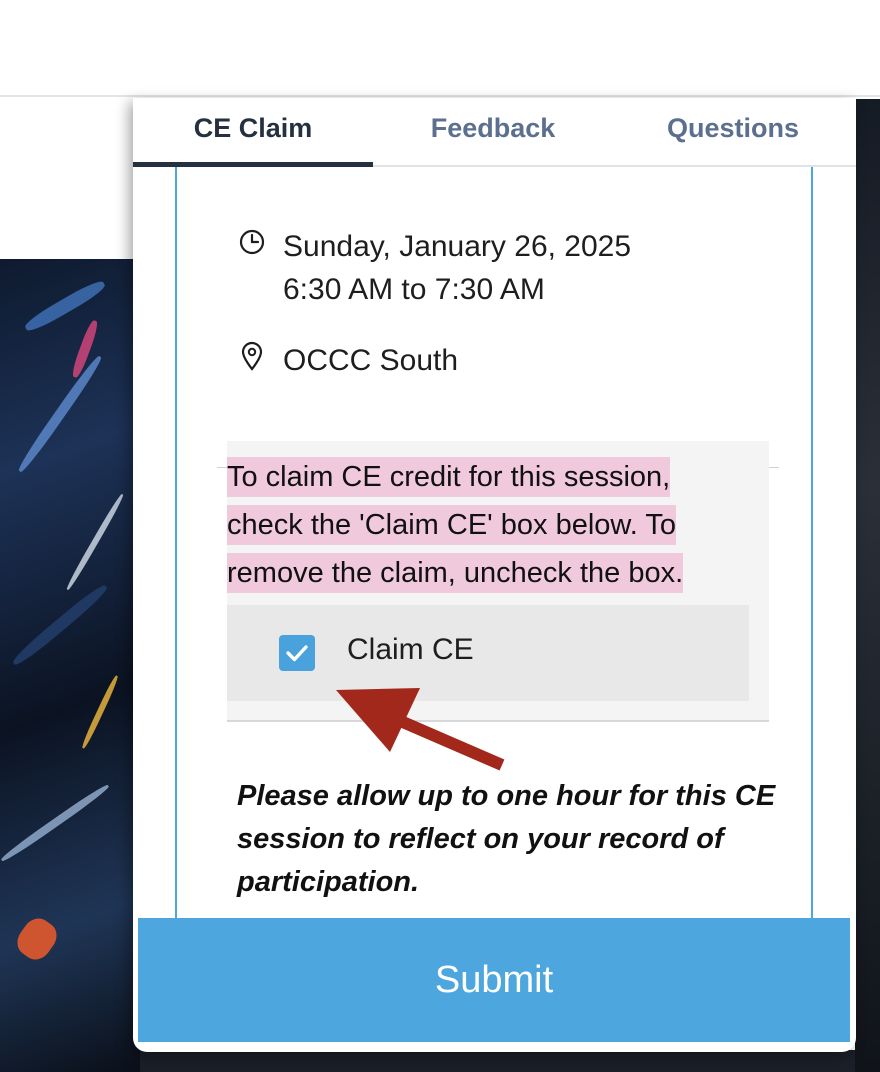 The height and width of the screenshot is (1072, 880). Describe the element at coordinates (305, 172) in the screenshot. I see `session-title: Session` at that location.